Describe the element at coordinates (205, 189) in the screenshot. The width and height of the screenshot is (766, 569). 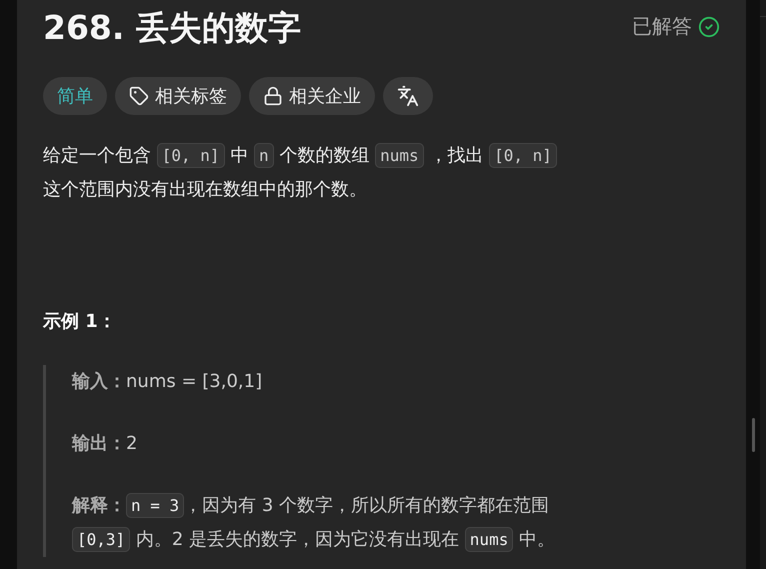
I see `body-text: 这个范围内没有出现在数组中的那个数。` at that location.